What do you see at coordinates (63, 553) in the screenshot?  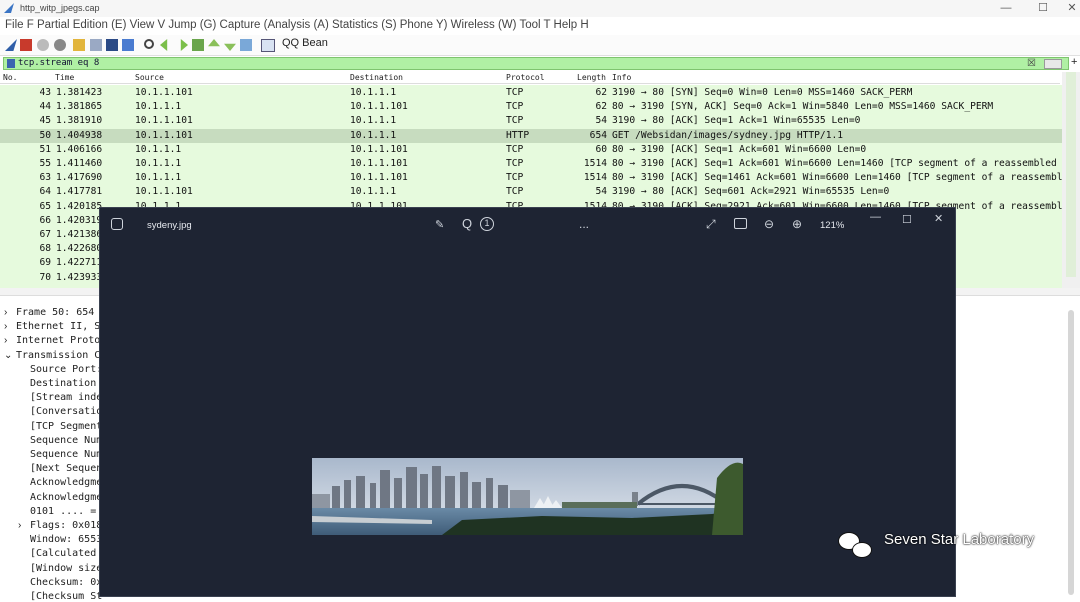 I see `detail-line: [Calculated` at bounding box center [63, 553].